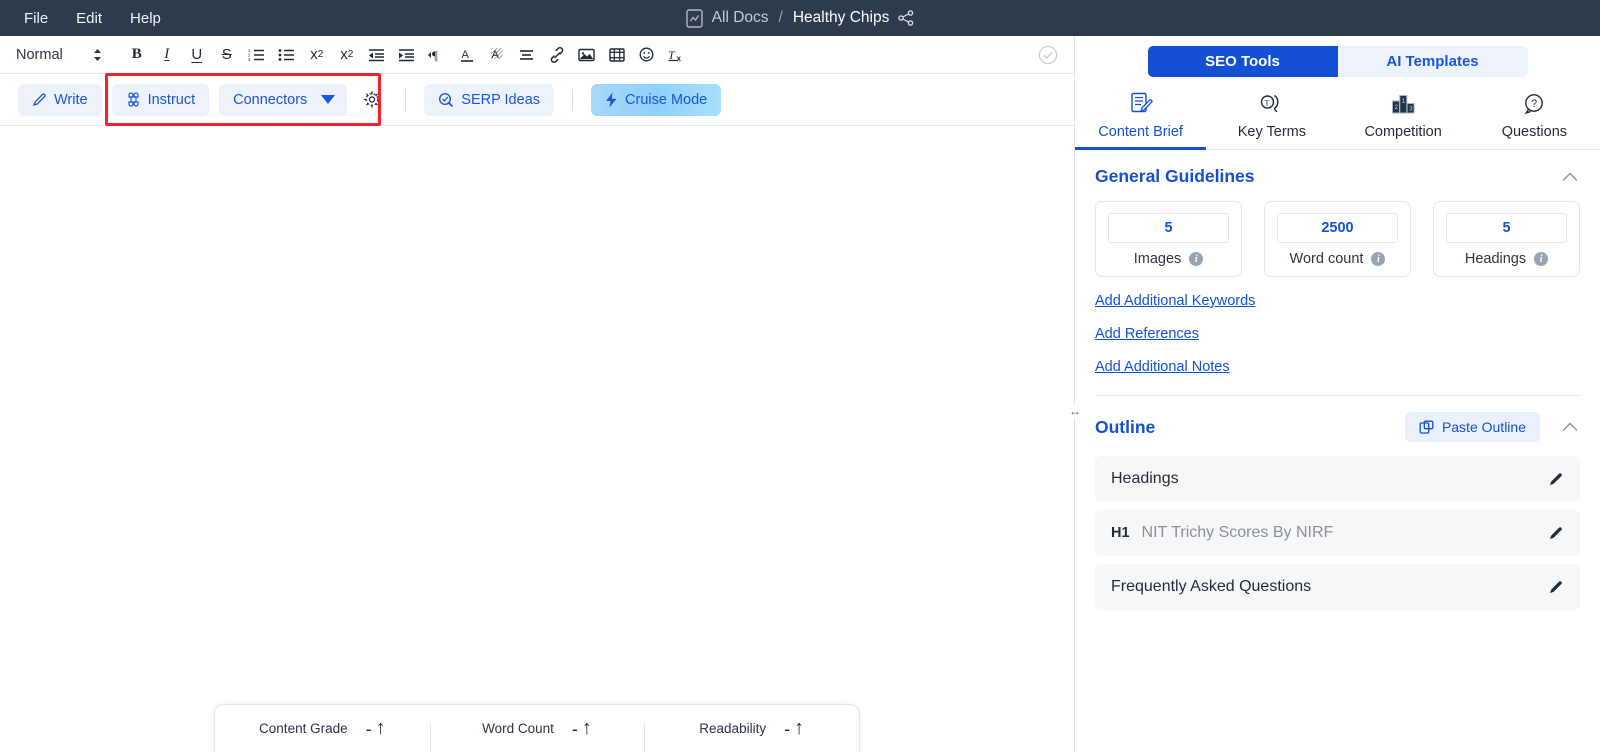 The image size is (1600, 752). What do you see at coordinates (1145, 478) in the screenshot?
I see `outline-row-text: Headings` at bounding box center [1145, 478].